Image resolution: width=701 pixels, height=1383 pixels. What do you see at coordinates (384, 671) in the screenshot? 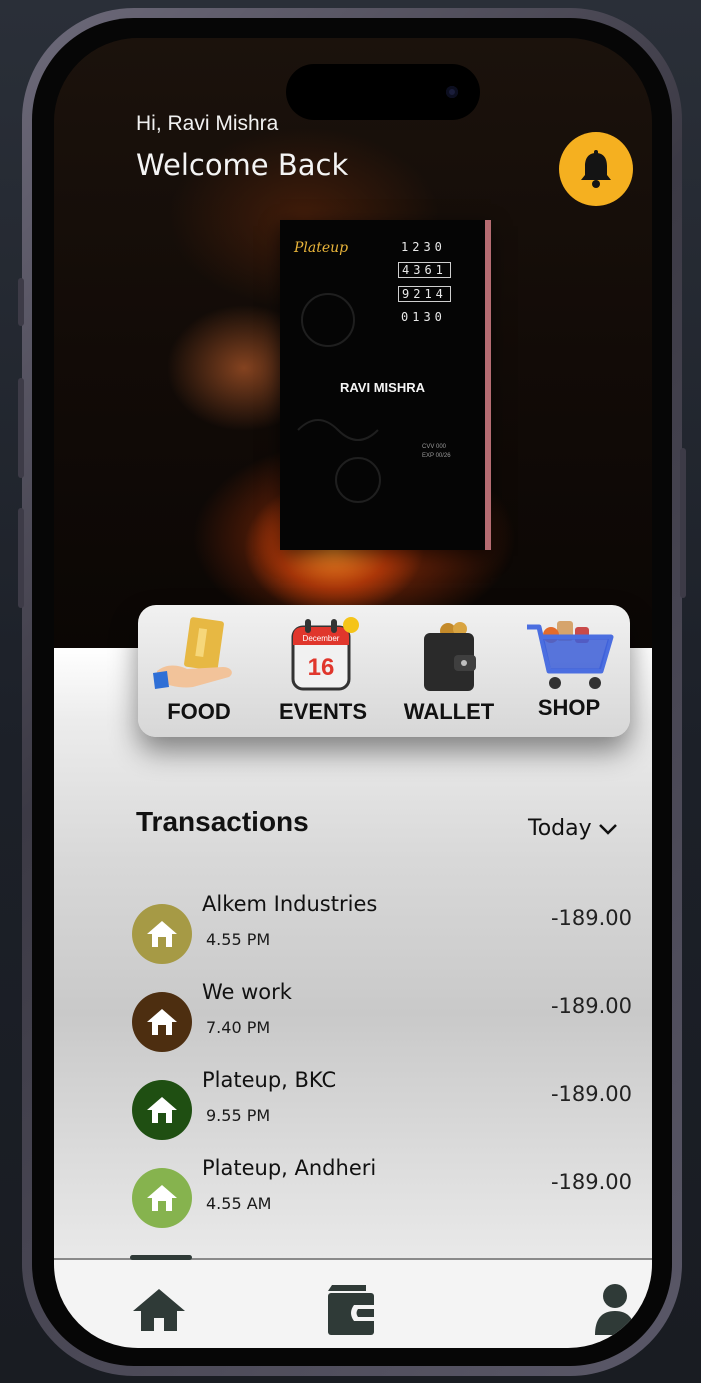
I see `category-bar: FOOD December 16 EVENTS WALLET SHOP` at bounding box center [384, 671].